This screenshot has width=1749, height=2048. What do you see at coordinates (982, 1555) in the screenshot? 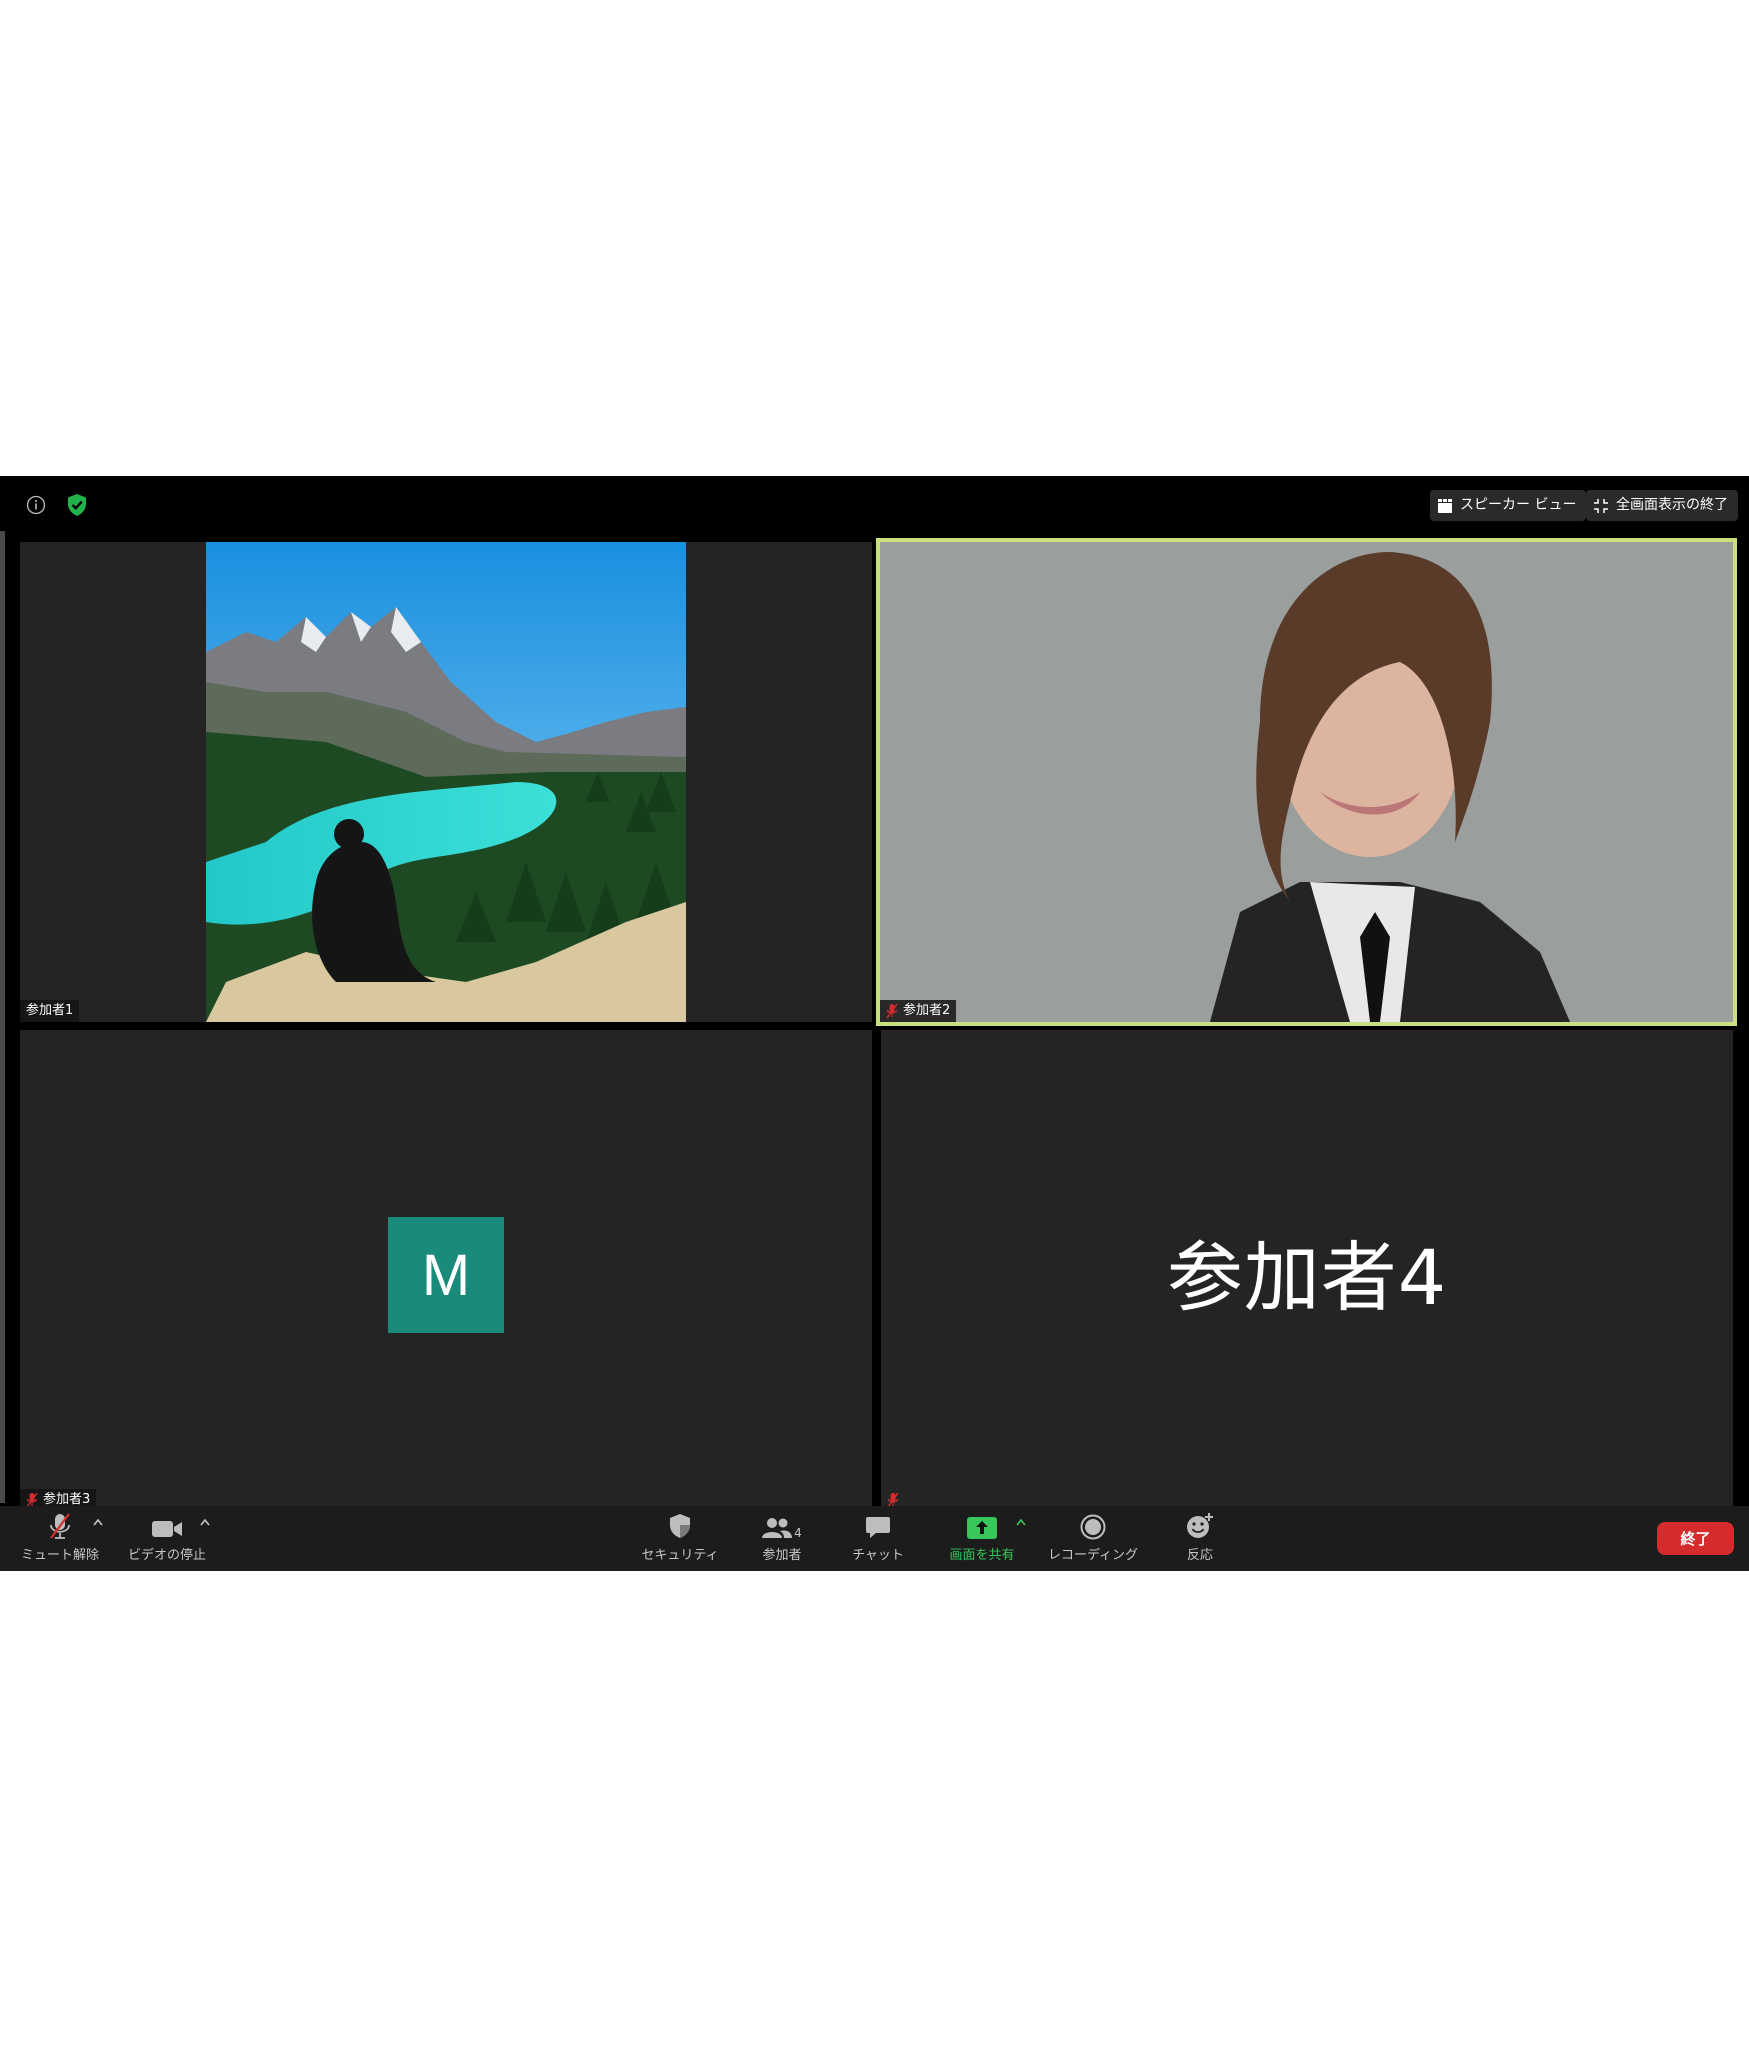
I see `share-screen-label: 画面を共有` at bounding box center [982, 1555].